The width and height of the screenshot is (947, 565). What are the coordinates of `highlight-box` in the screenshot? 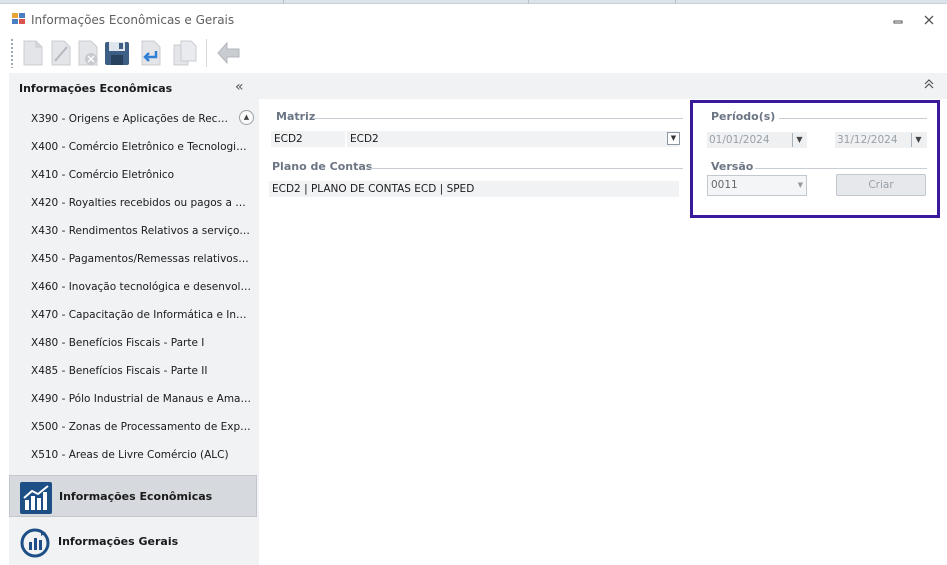 It's located at (815, 159).